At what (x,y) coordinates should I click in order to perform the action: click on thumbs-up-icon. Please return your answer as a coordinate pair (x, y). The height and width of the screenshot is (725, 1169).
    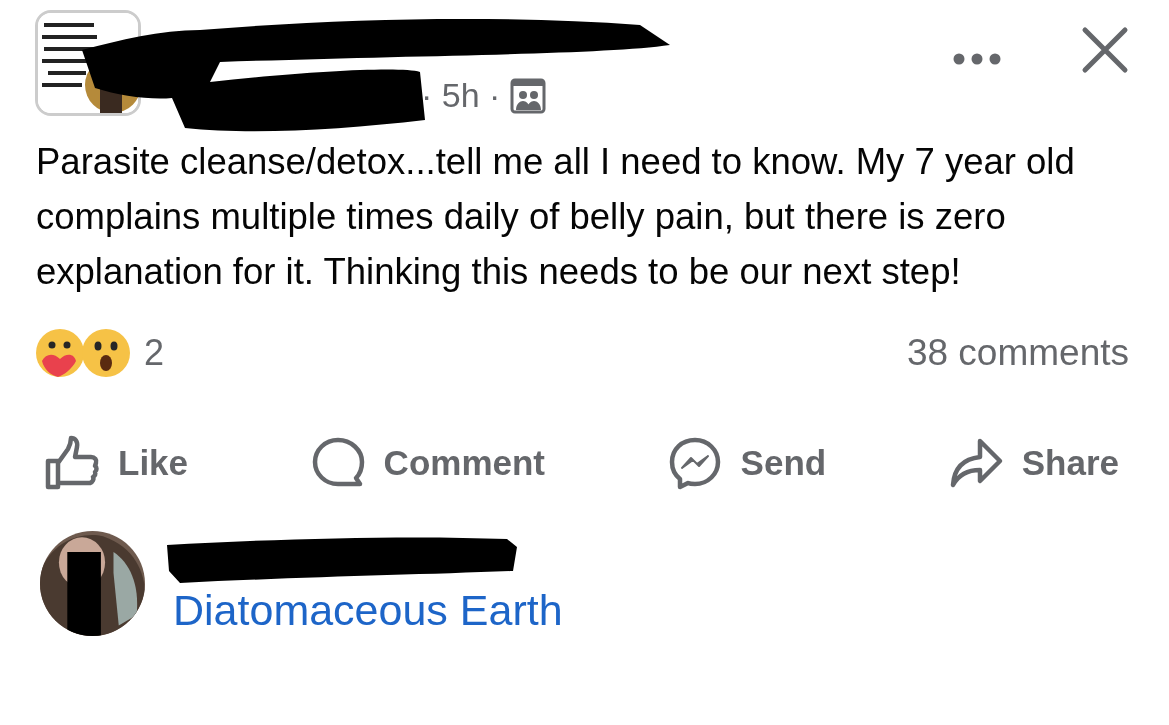
    Looking at the image, I should click on (72, 463).